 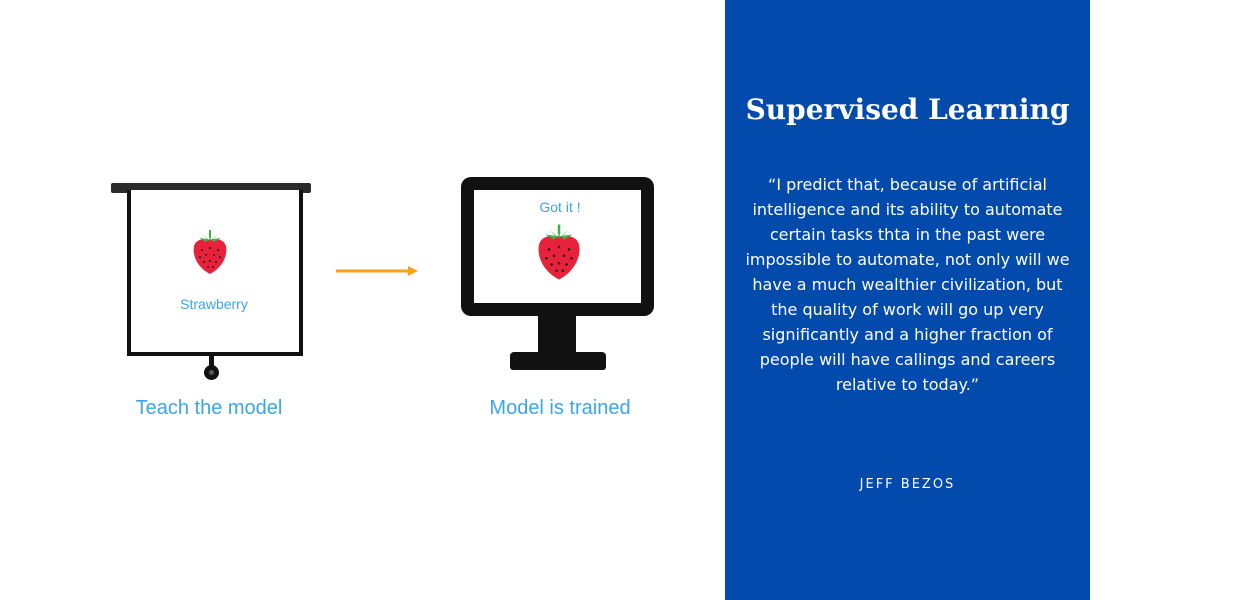 What do you see at coordinates (907, 484) in the screenshot?
I see `quote-author: JEFF BEZOS` at bounding box center [907, 484].